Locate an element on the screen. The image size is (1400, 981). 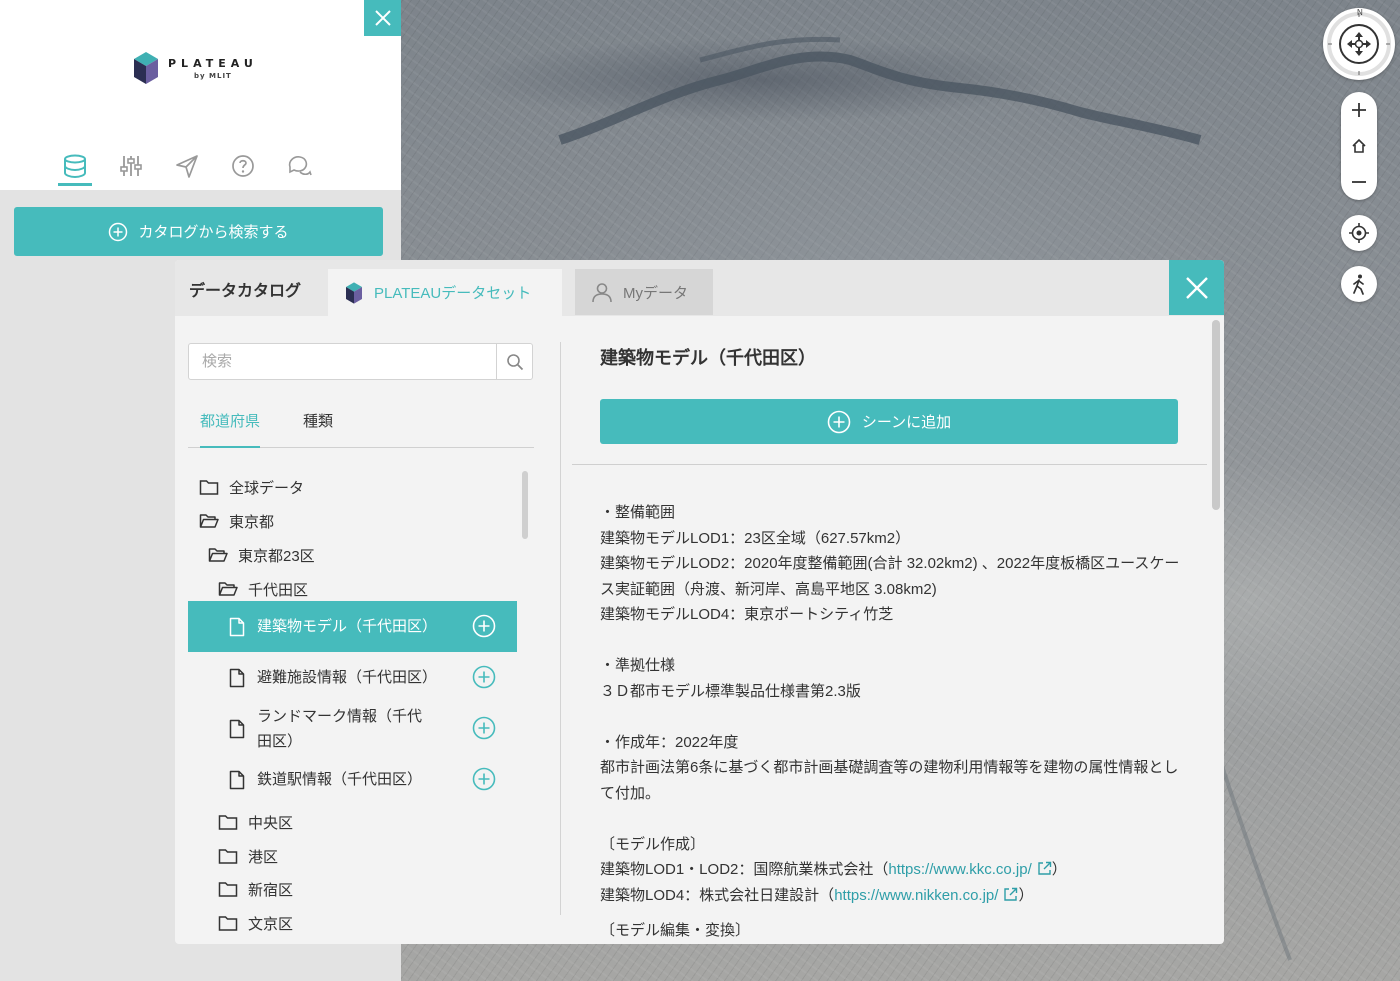
kkc-link: https://www.kkc.co.jp/ is located at coordinates (959, 869).